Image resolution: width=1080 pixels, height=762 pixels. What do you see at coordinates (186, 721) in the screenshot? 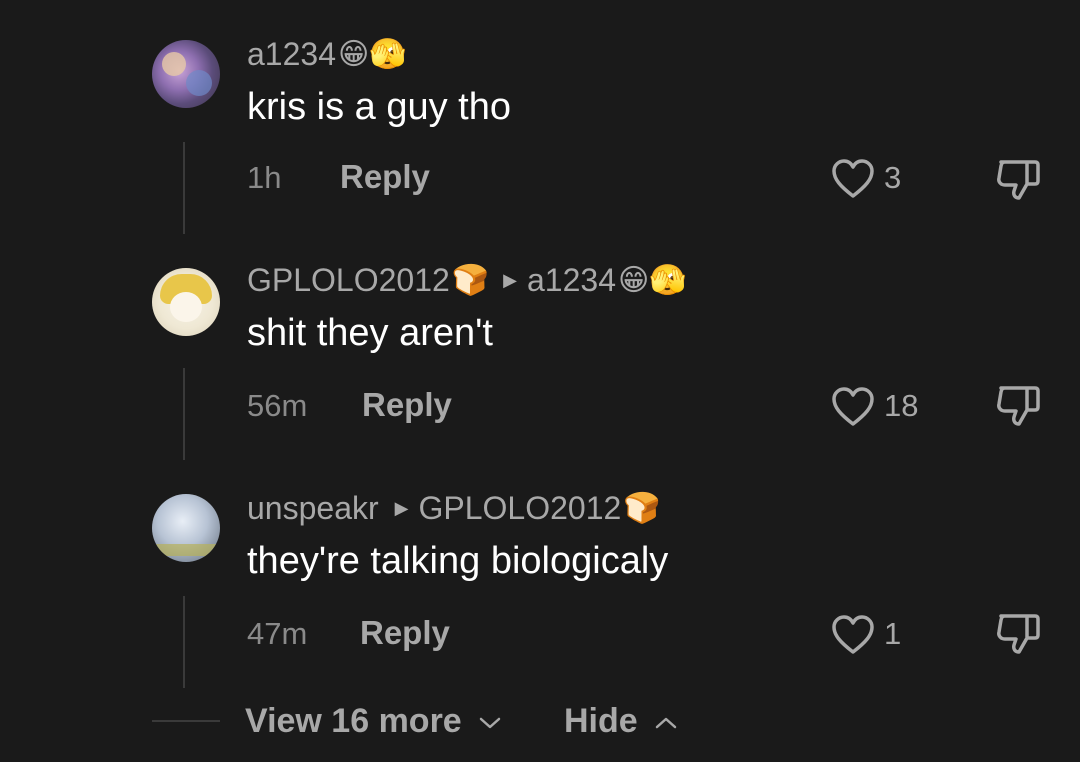
I see `divider` at bounding box center [186, 721].